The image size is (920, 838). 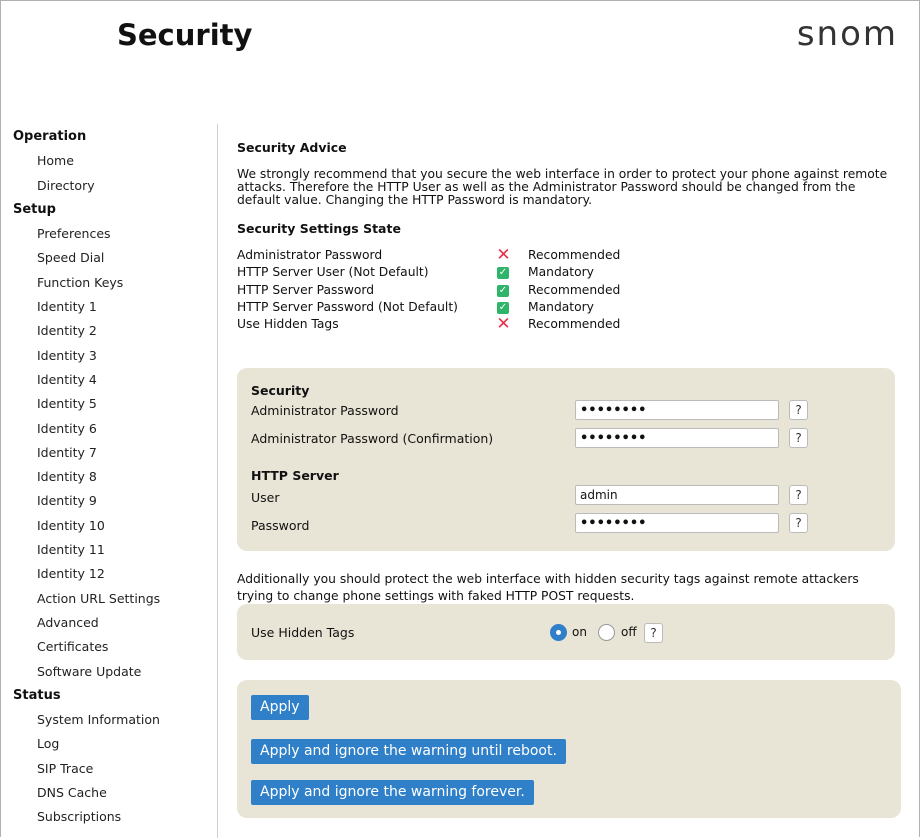 I want to click on apply-forever-button: Apply and ignore the warning forever., so click(x=392, y=792).